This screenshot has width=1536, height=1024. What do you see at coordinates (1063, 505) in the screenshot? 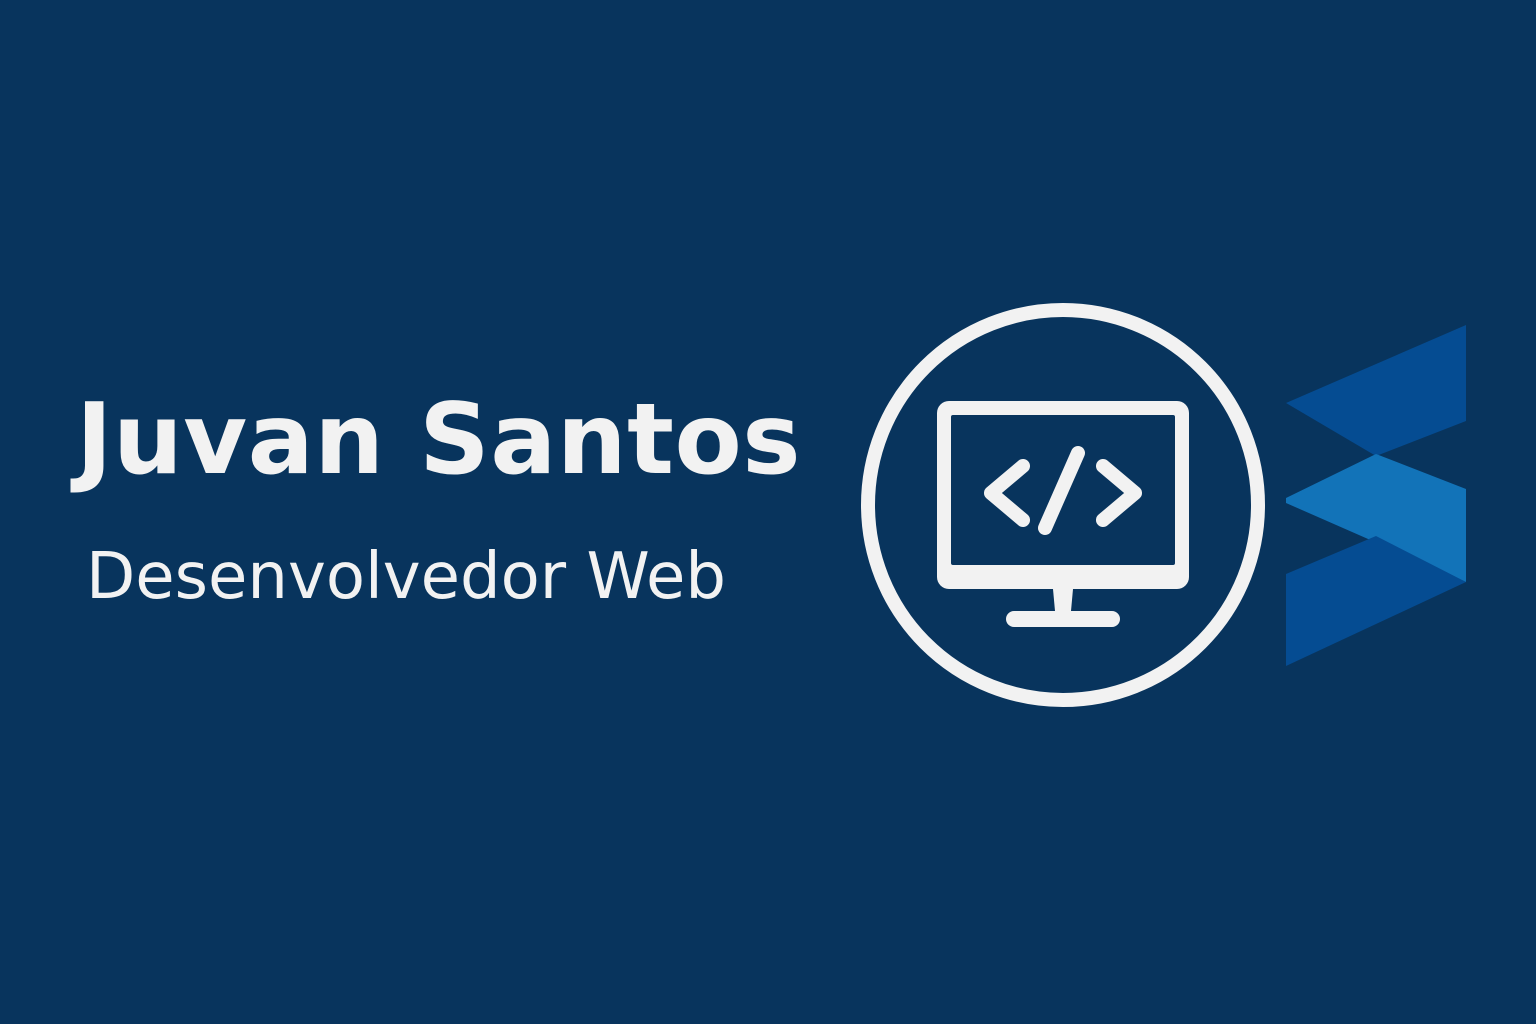
I see `monitor-code-icon` at bounding box center [1063, 505].